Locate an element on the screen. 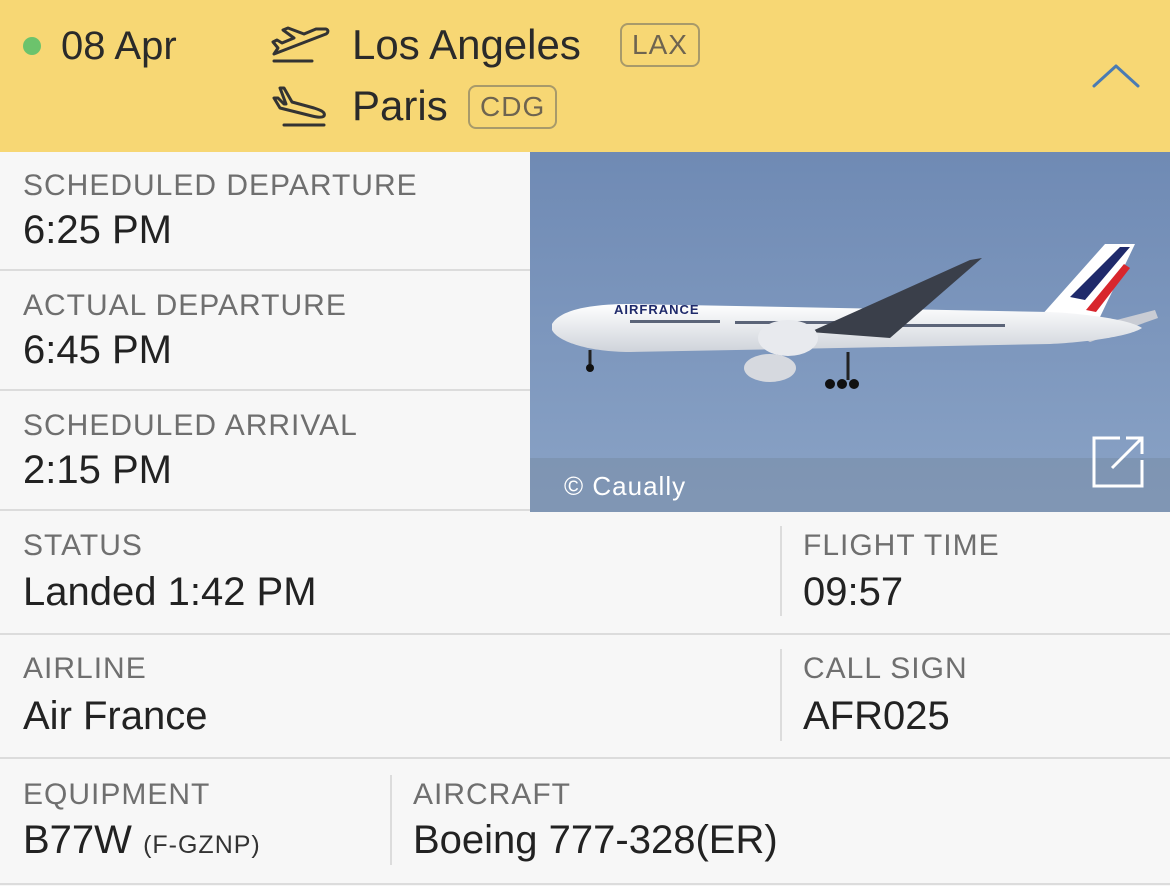  status-dot is located at coordinates (32, 46).